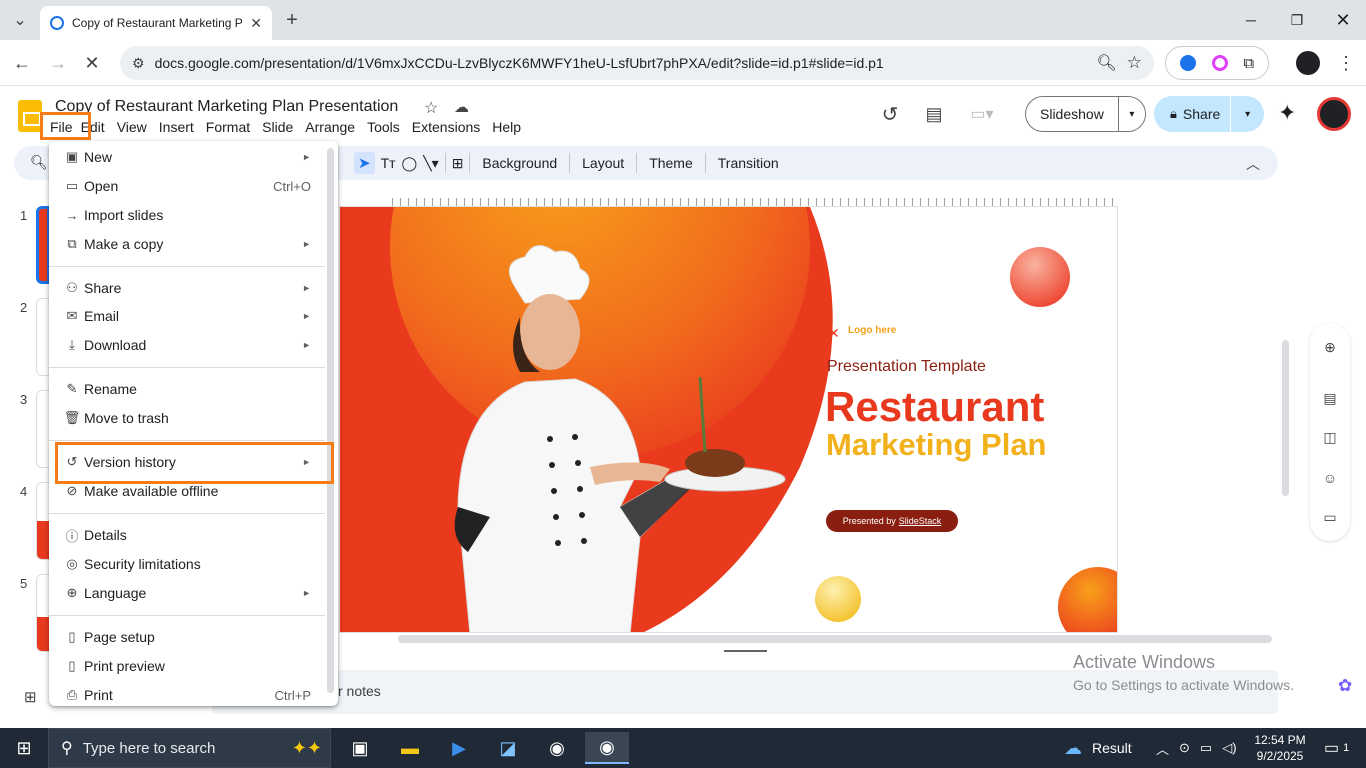 This screenshot has width=1366, height=768. I want to click on menu-view: View, so click(132, 127).